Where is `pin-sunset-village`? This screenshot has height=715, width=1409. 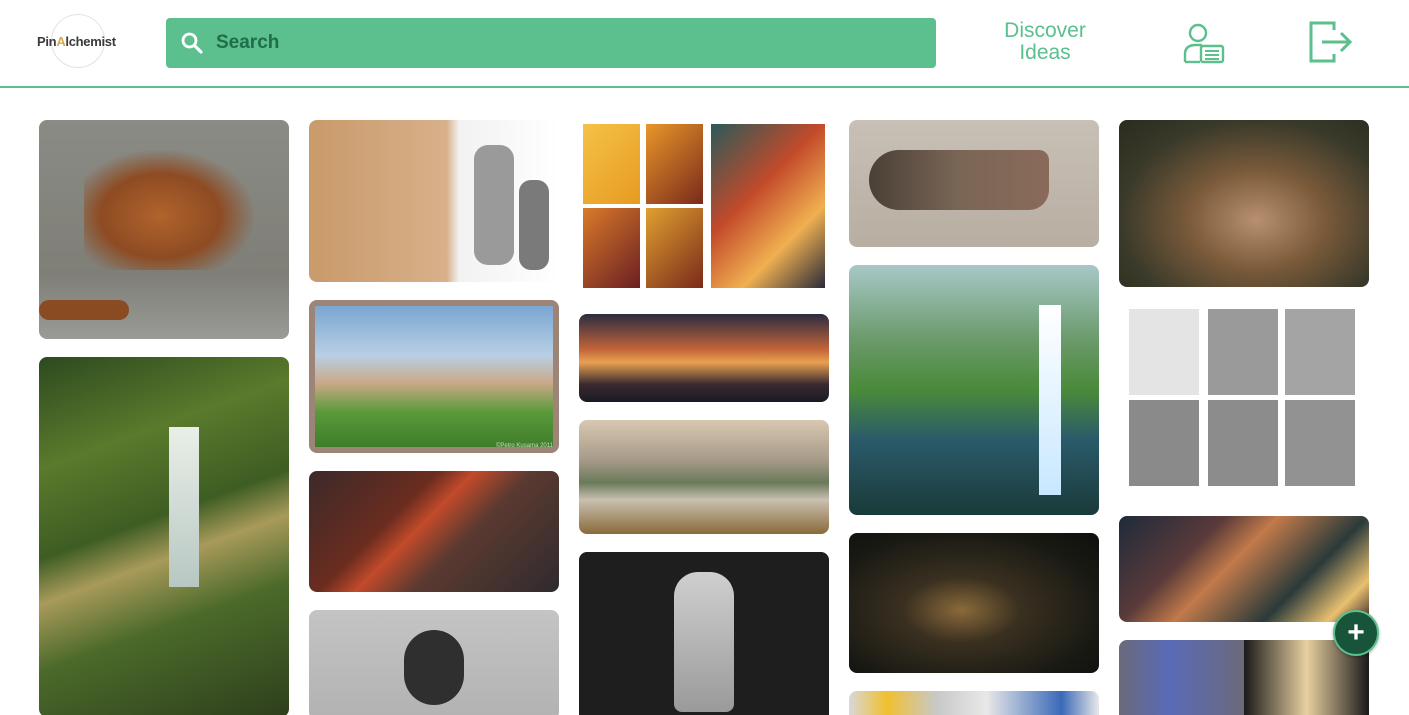 pin-sunset-village is located at coordinates (704, 358).